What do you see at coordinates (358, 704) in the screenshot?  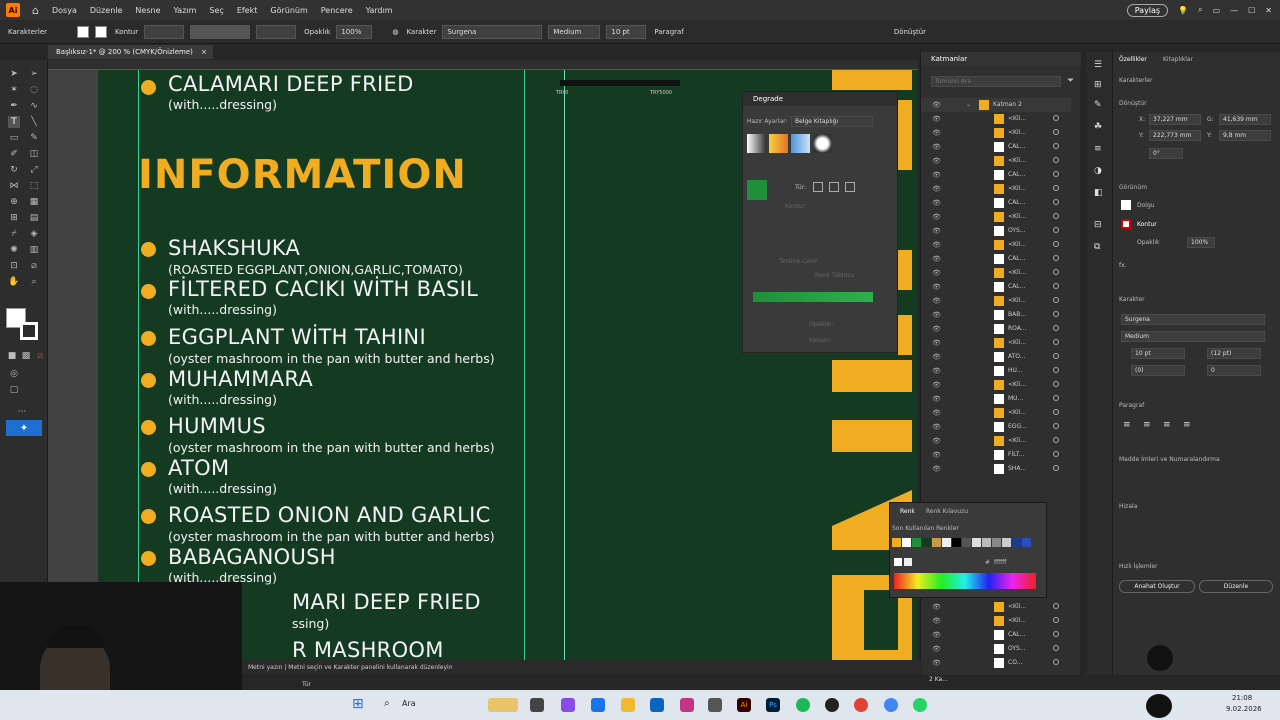 I see `windows-start-icon: ⊞` at bounding box center [358, 704].